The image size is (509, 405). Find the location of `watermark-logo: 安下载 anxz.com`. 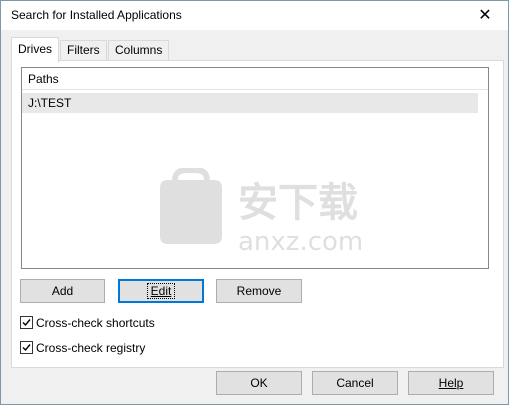

watermark-logo: 安下载 anxz.com is located at coordinates (265, 212).